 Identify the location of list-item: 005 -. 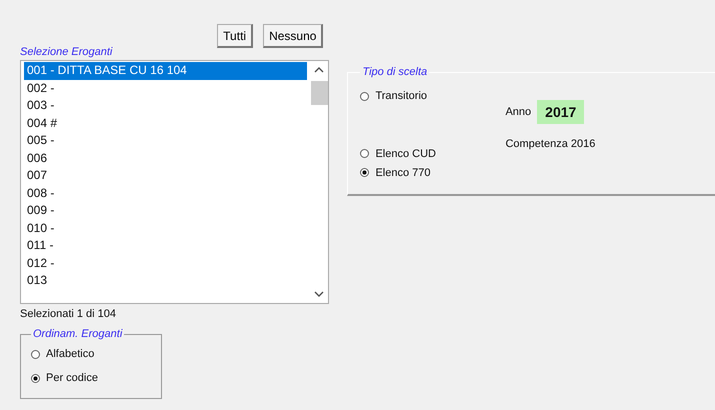
(166, 141).